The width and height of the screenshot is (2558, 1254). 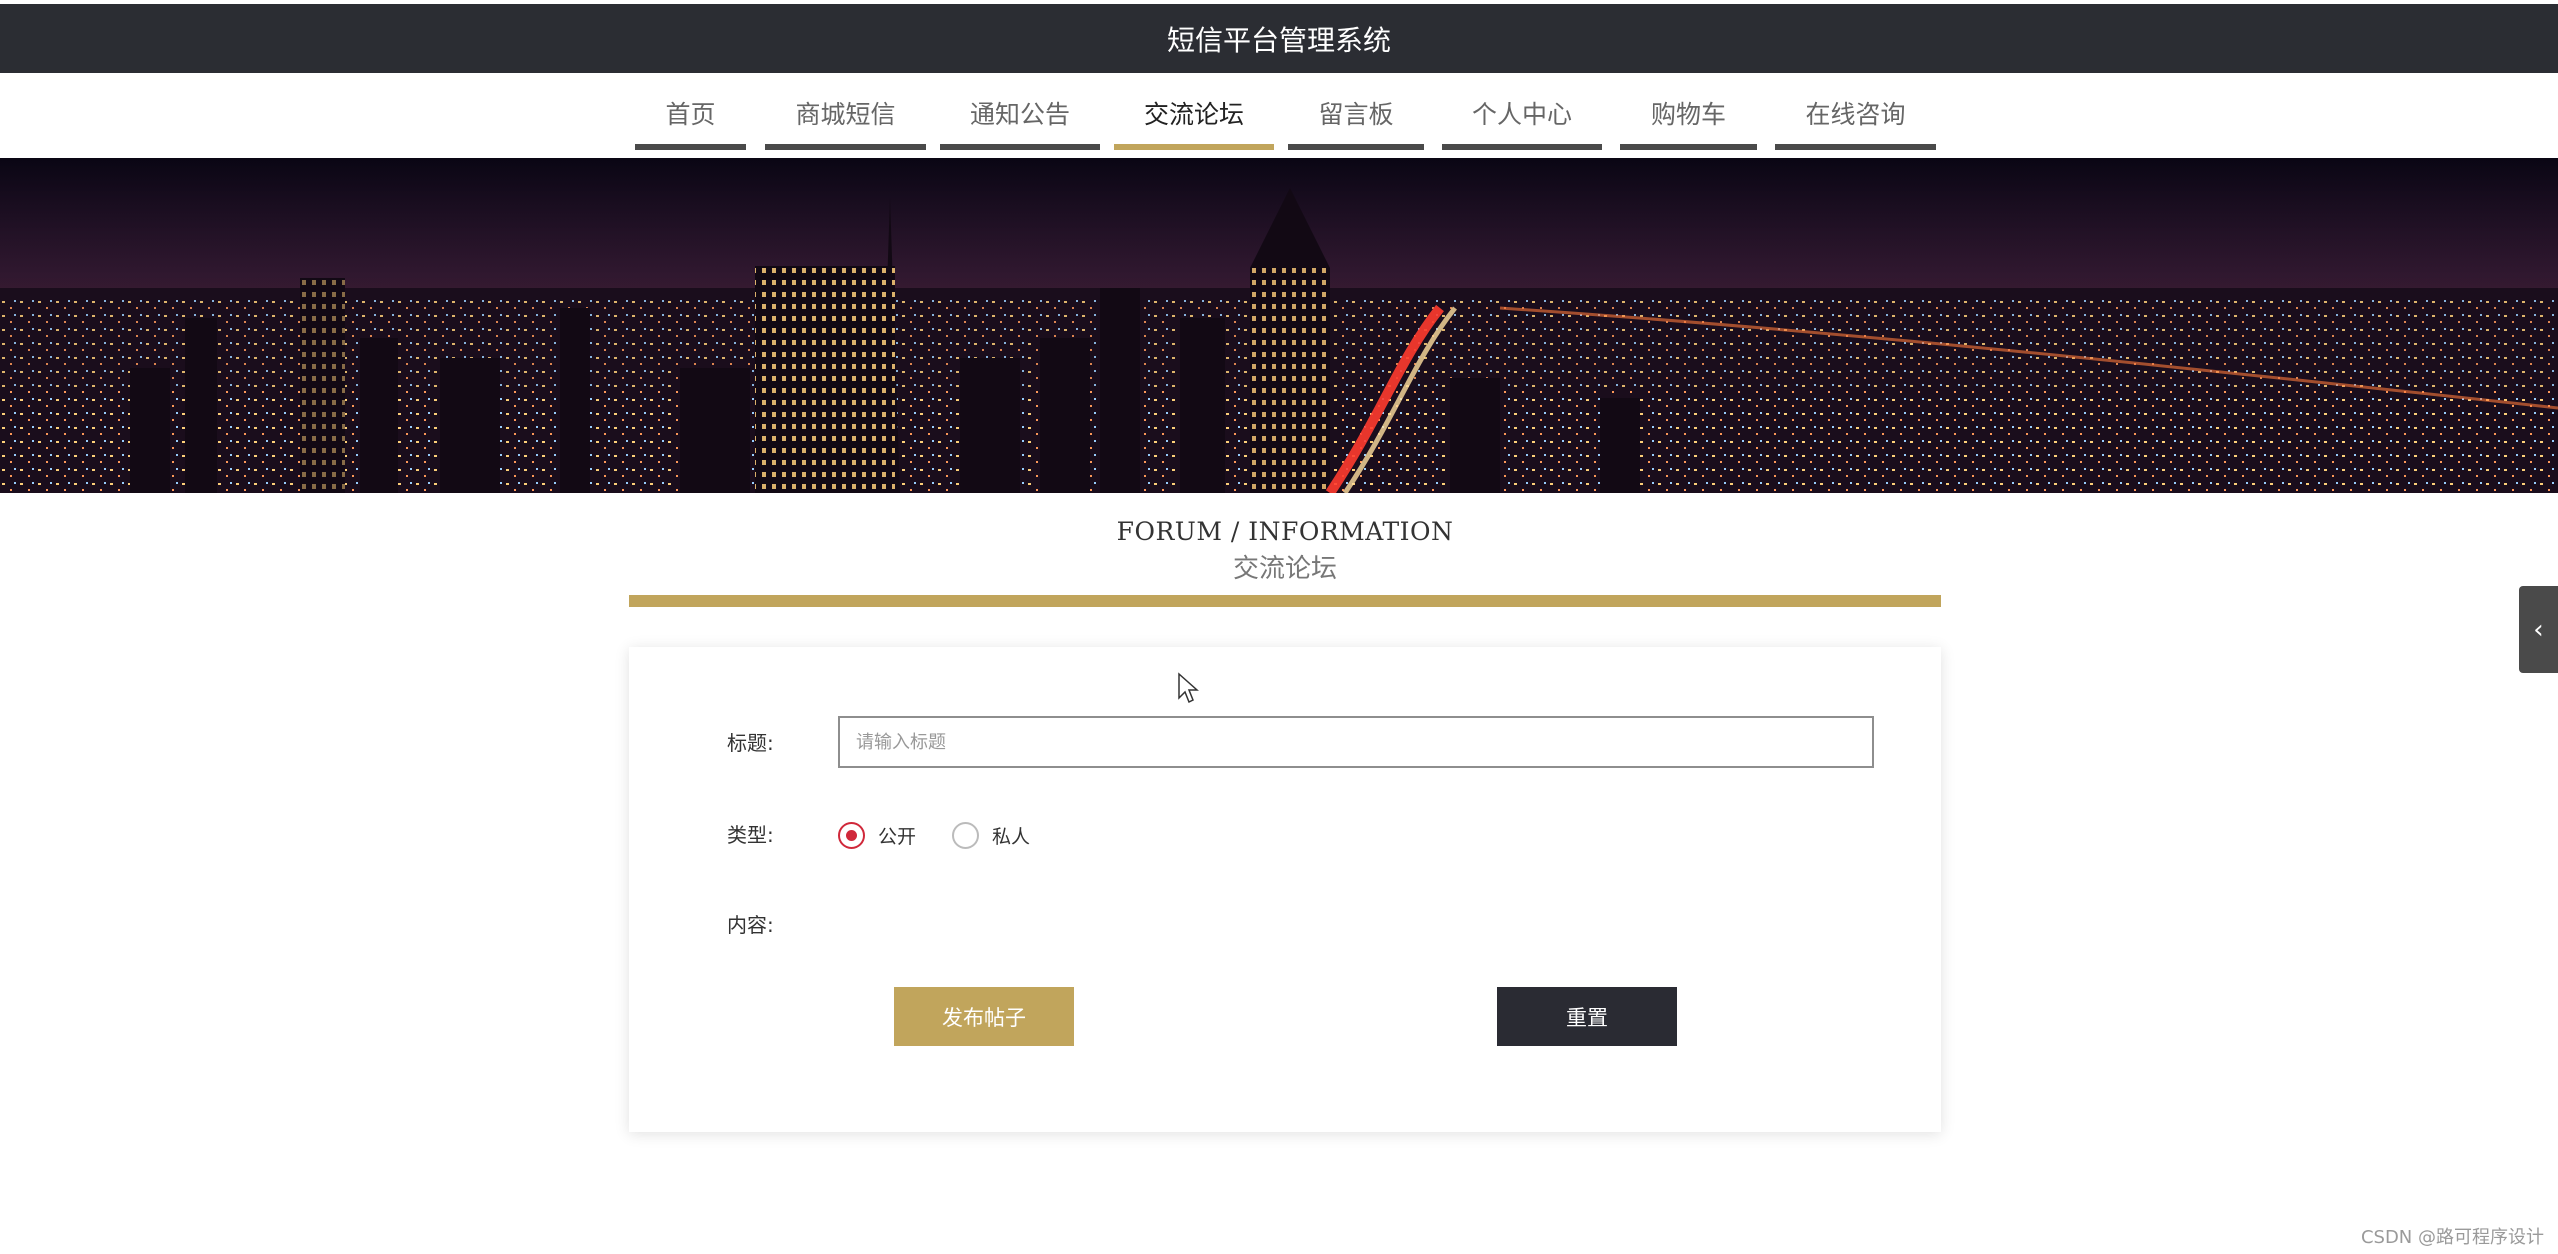 I want to click on nav-item-label: 首页, so click(x=690, y=114).